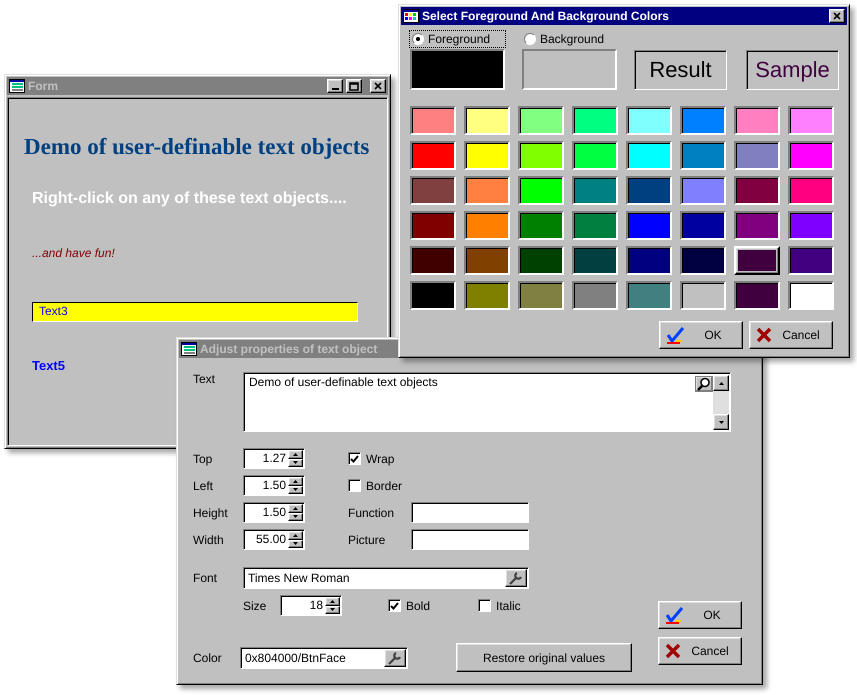 The height and width of the screenshot is (695, 857). I want to click on restore-button: Restore original values, so click(544, 657).